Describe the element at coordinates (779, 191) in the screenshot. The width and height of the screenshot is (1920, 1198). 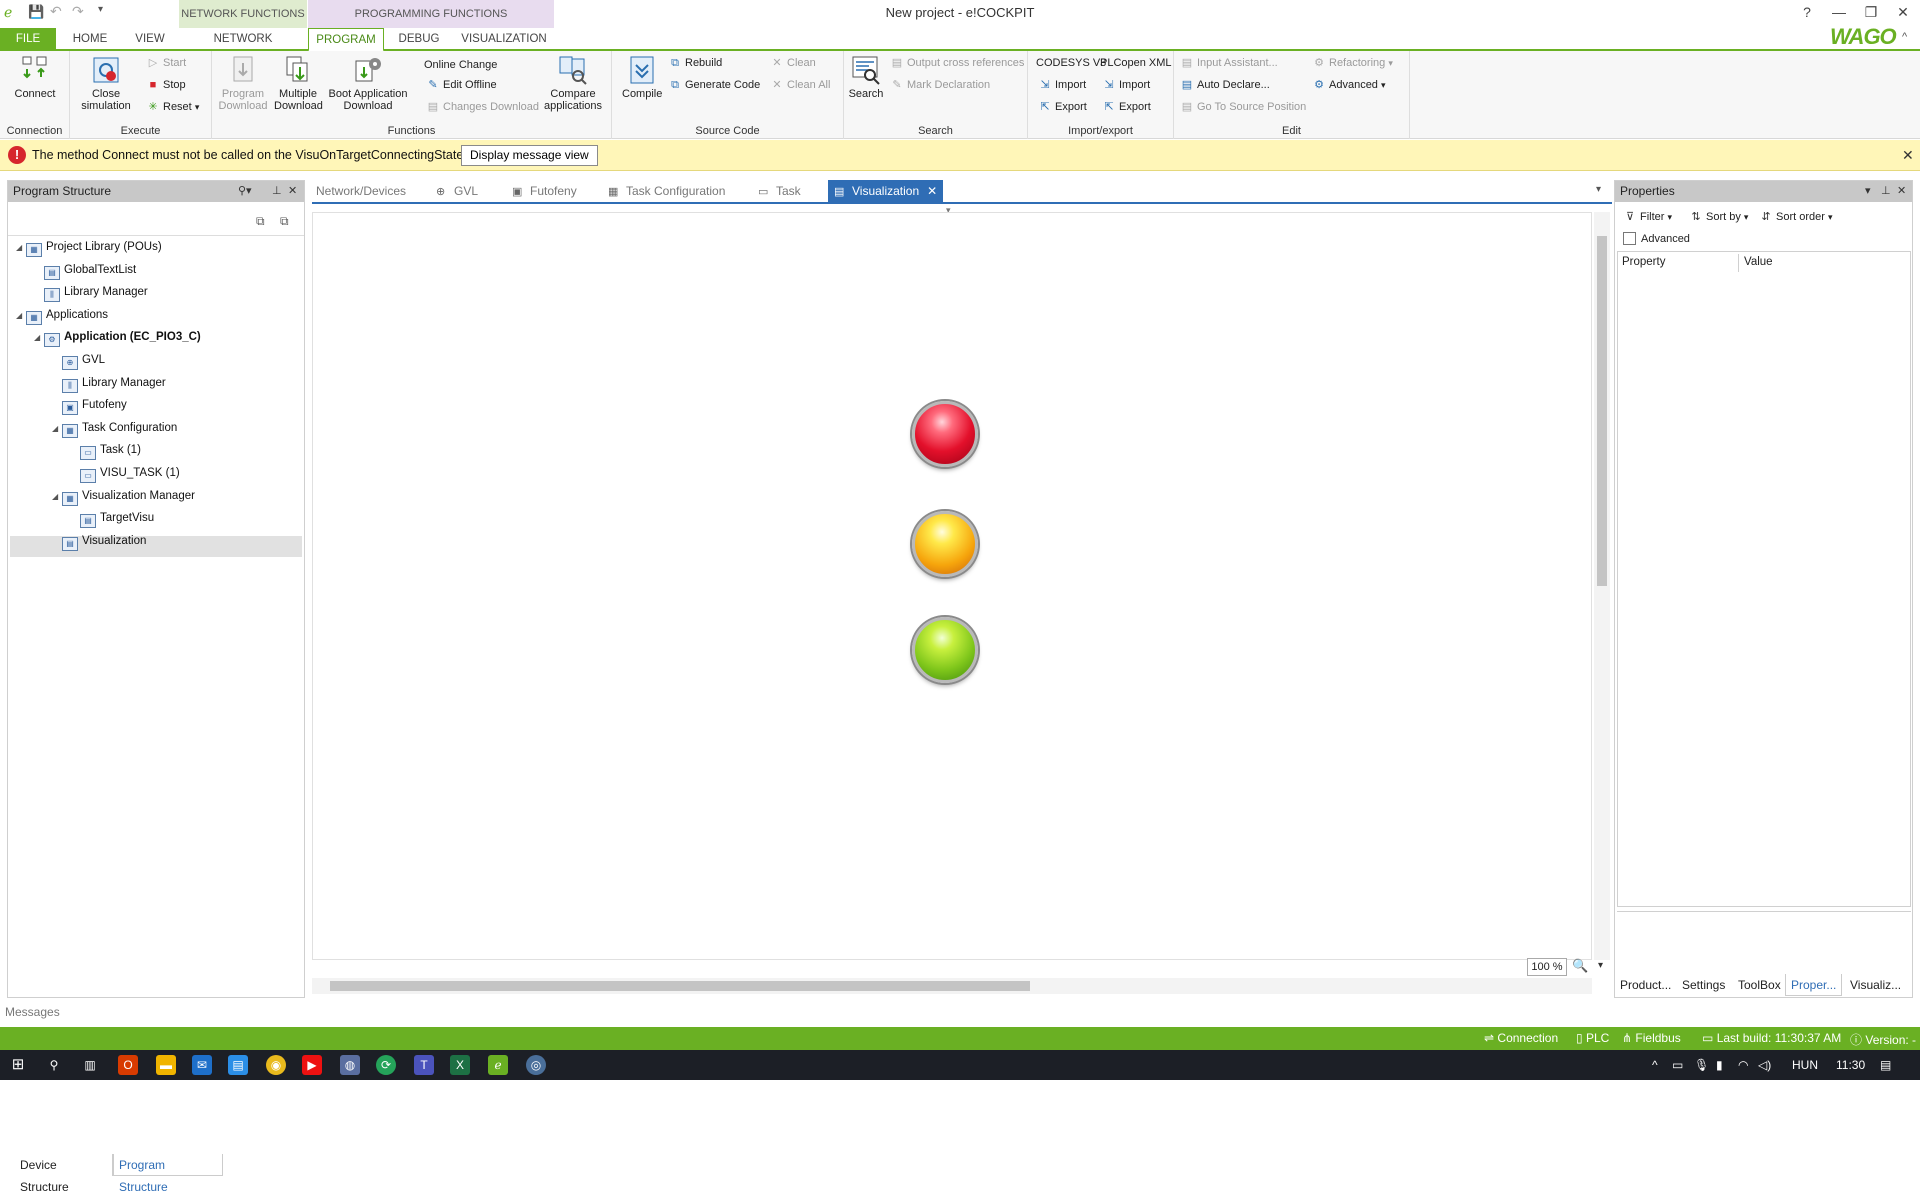
I see `tab-task: ▭ Task` at that location.